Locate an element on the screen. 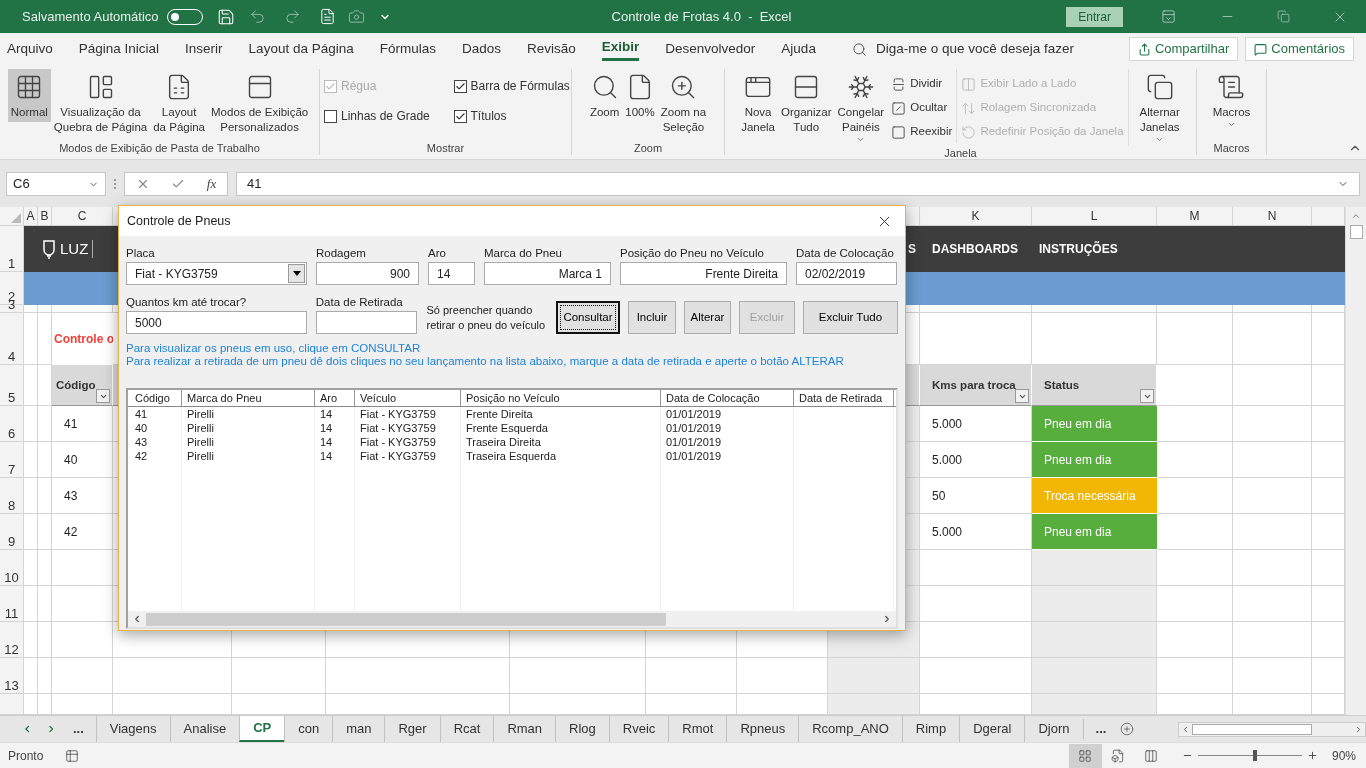  share-button: Compartilhar is located at coordinates (1183, 49).